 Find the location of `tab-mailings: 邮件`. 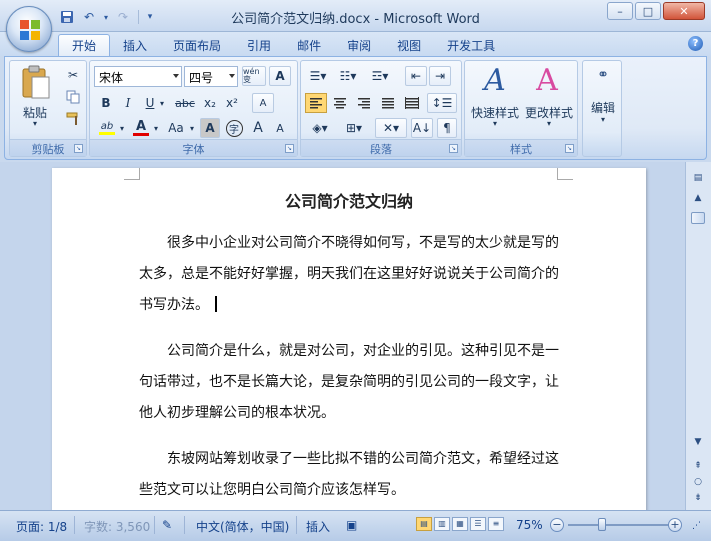

tab-mailings: 邮件 is located at coordinates (309, 45).